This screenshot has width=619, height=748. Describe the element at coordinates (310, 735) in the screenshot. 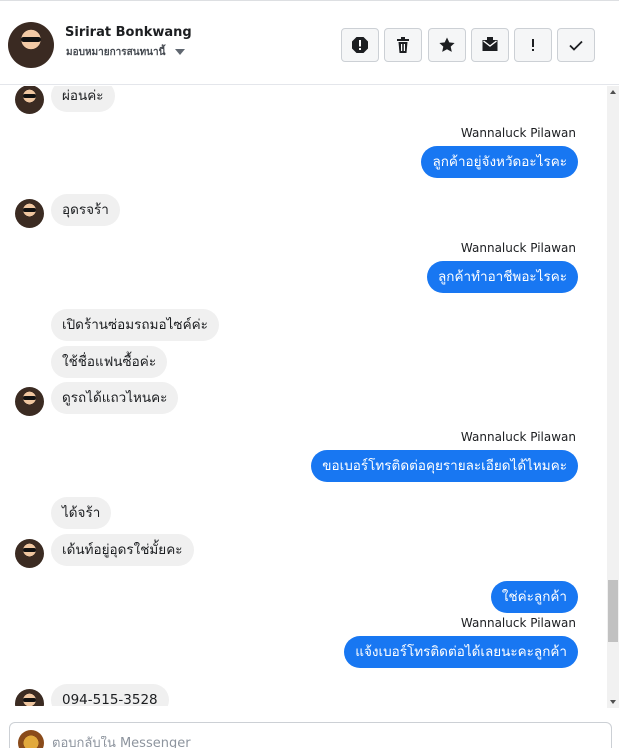

I see `message-composer` at that location.